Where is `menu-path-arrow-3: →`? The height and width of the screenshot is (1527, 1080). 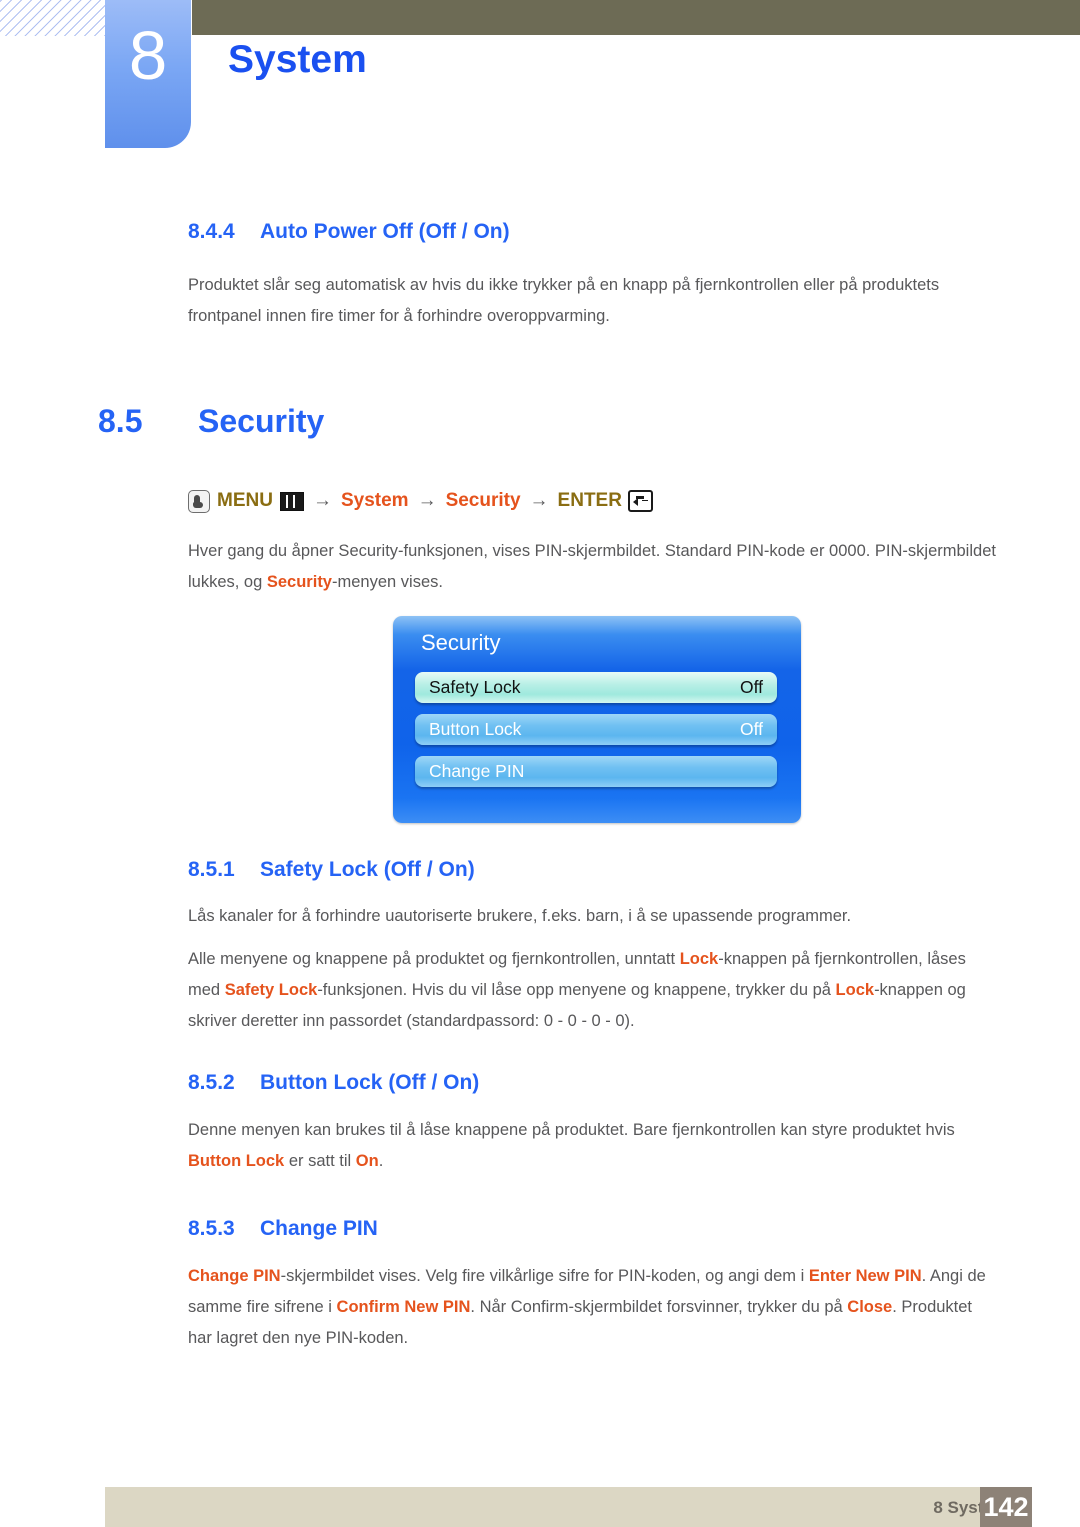
menu-path-arrow-3: → is located at coordinates (539, 500).